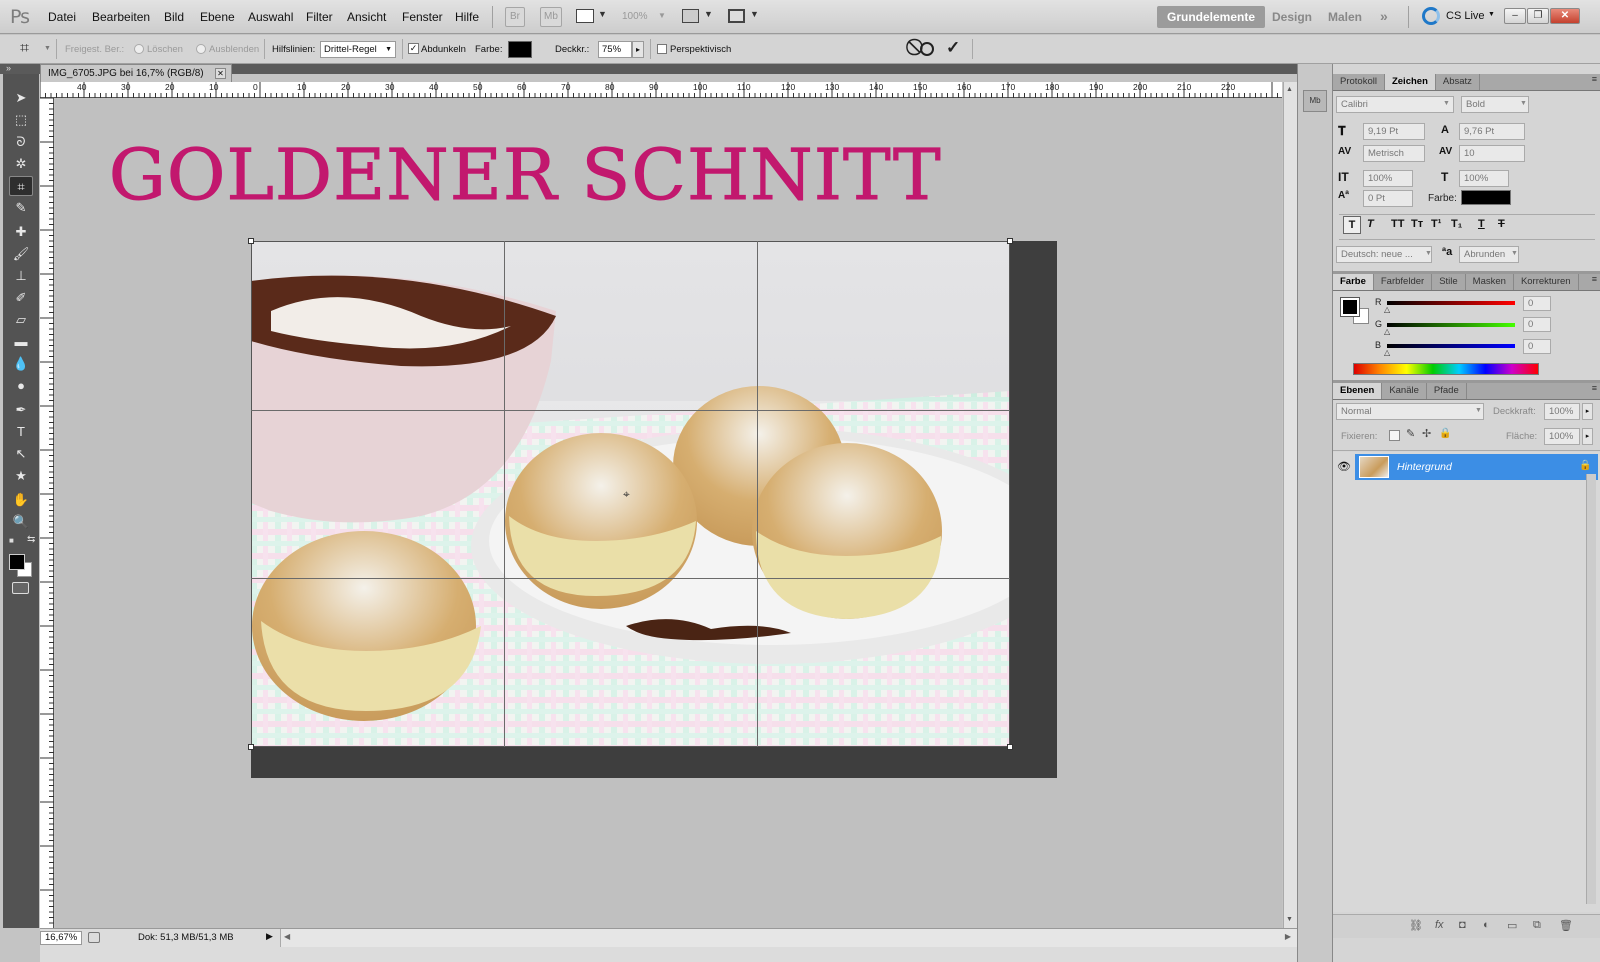 The width and height of the screenshot is (1600, 962). Describe the element at coordinates (1410, 82) in the screenshot. I see `tab-zeichen: Zeichen` at that location.